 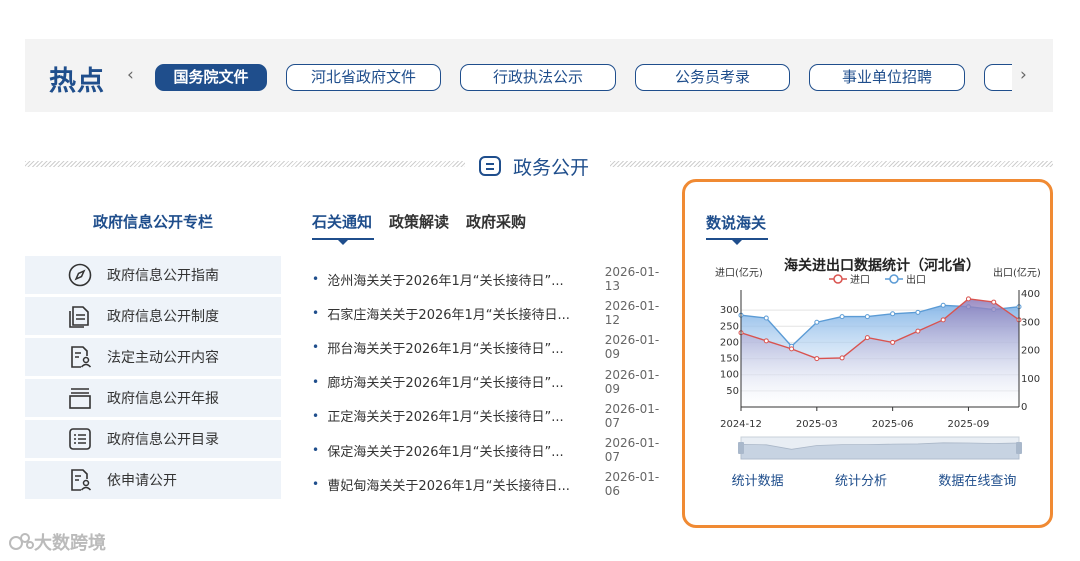 I want to click on section-title: 政务公开, so click(x=534, y=166).